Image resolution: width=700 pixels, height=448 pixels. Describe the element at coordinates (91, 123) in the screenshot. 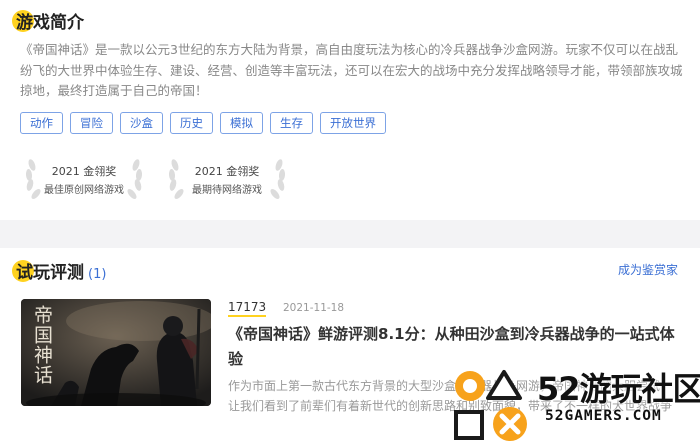

I see `genre-tag: 冒险` at that location.